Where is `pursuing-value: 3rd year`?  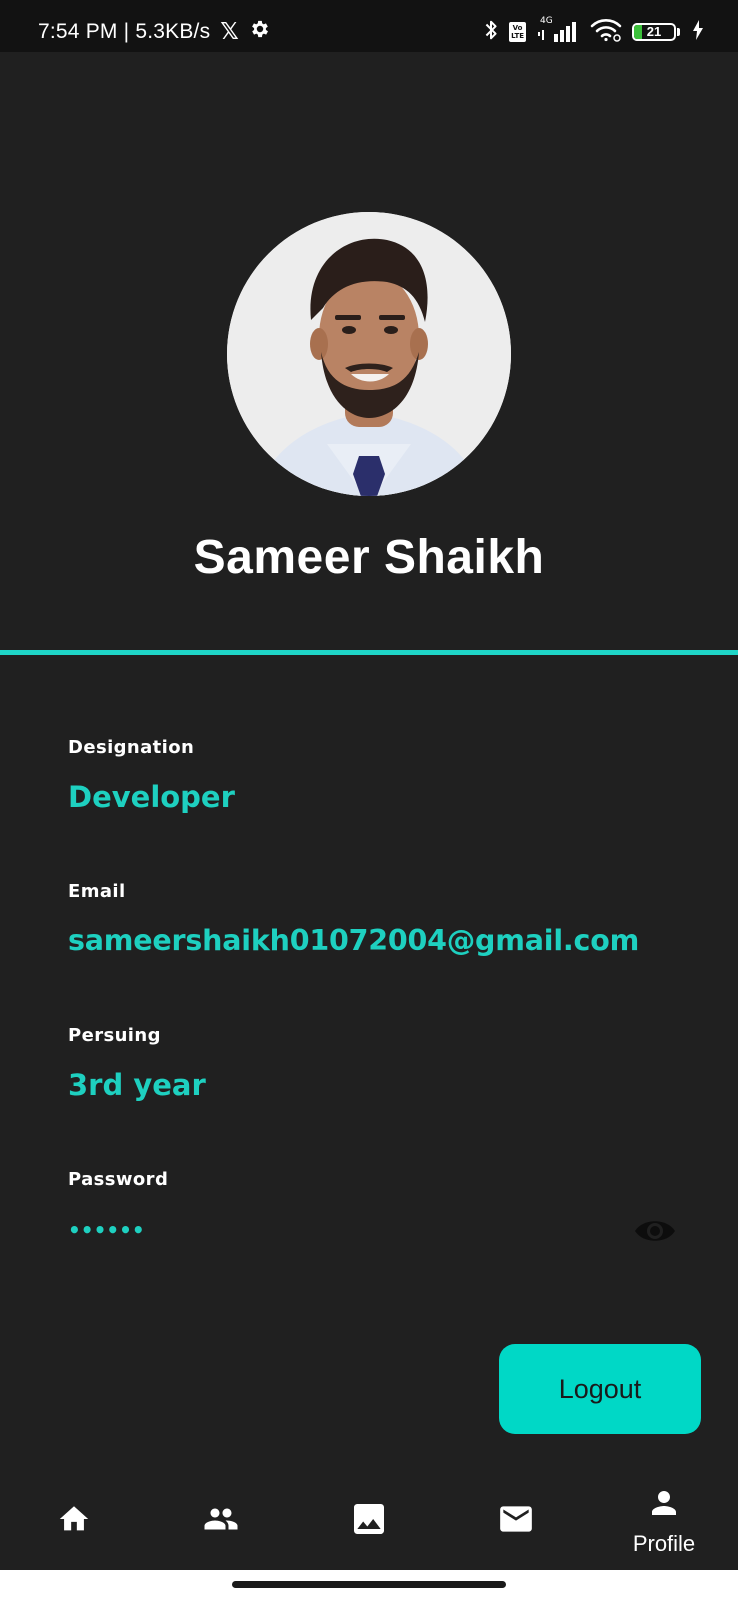 pursuing-value: 3rd year is located at coordinates (137, 1085).